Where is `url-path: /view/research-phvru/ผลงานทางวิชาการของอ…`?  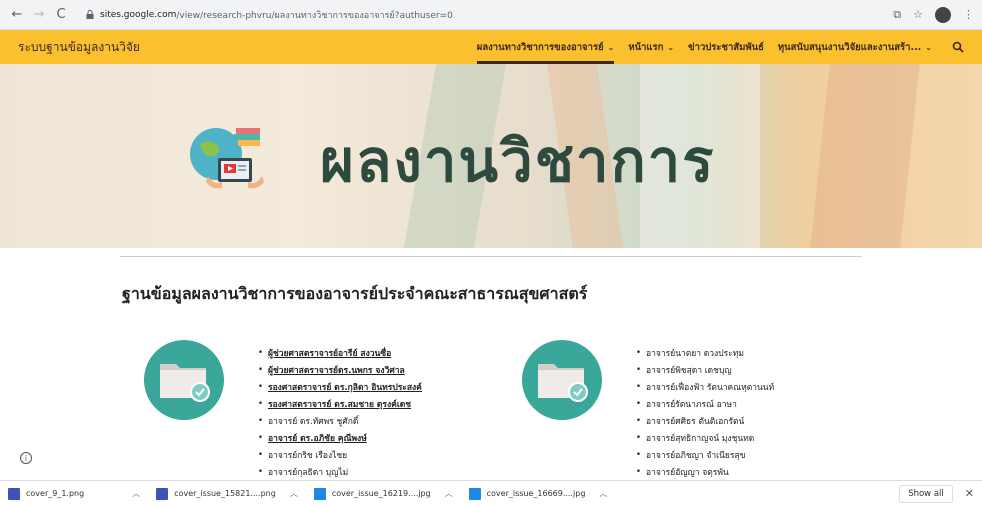
url-path: /view/research-phvru/ผลงานทางวิชาการของอ… is located at coordinates (314, 15).